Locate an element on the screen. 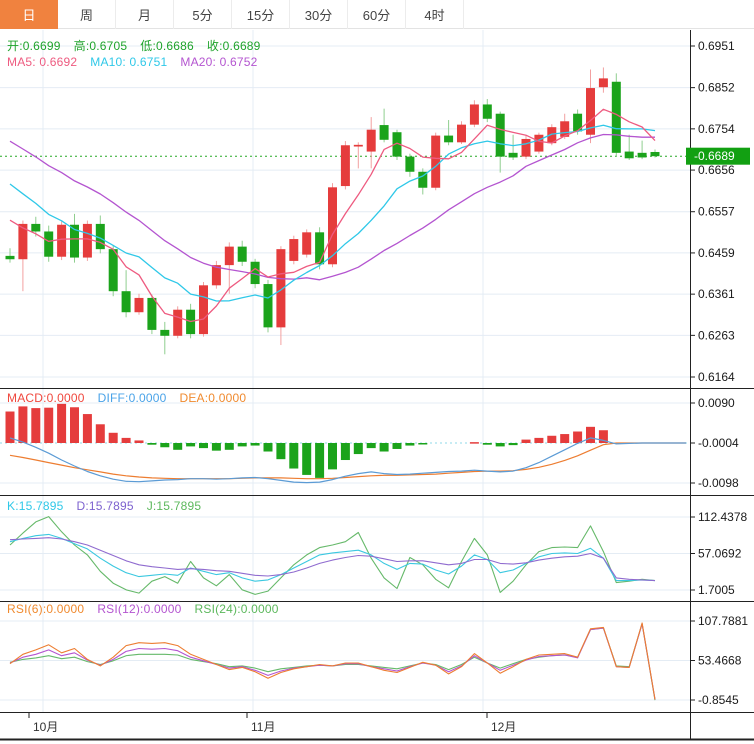 This screenshot has width=754, height=744. timeframe-tab-周: 周 is located at coordinates (87, 14).